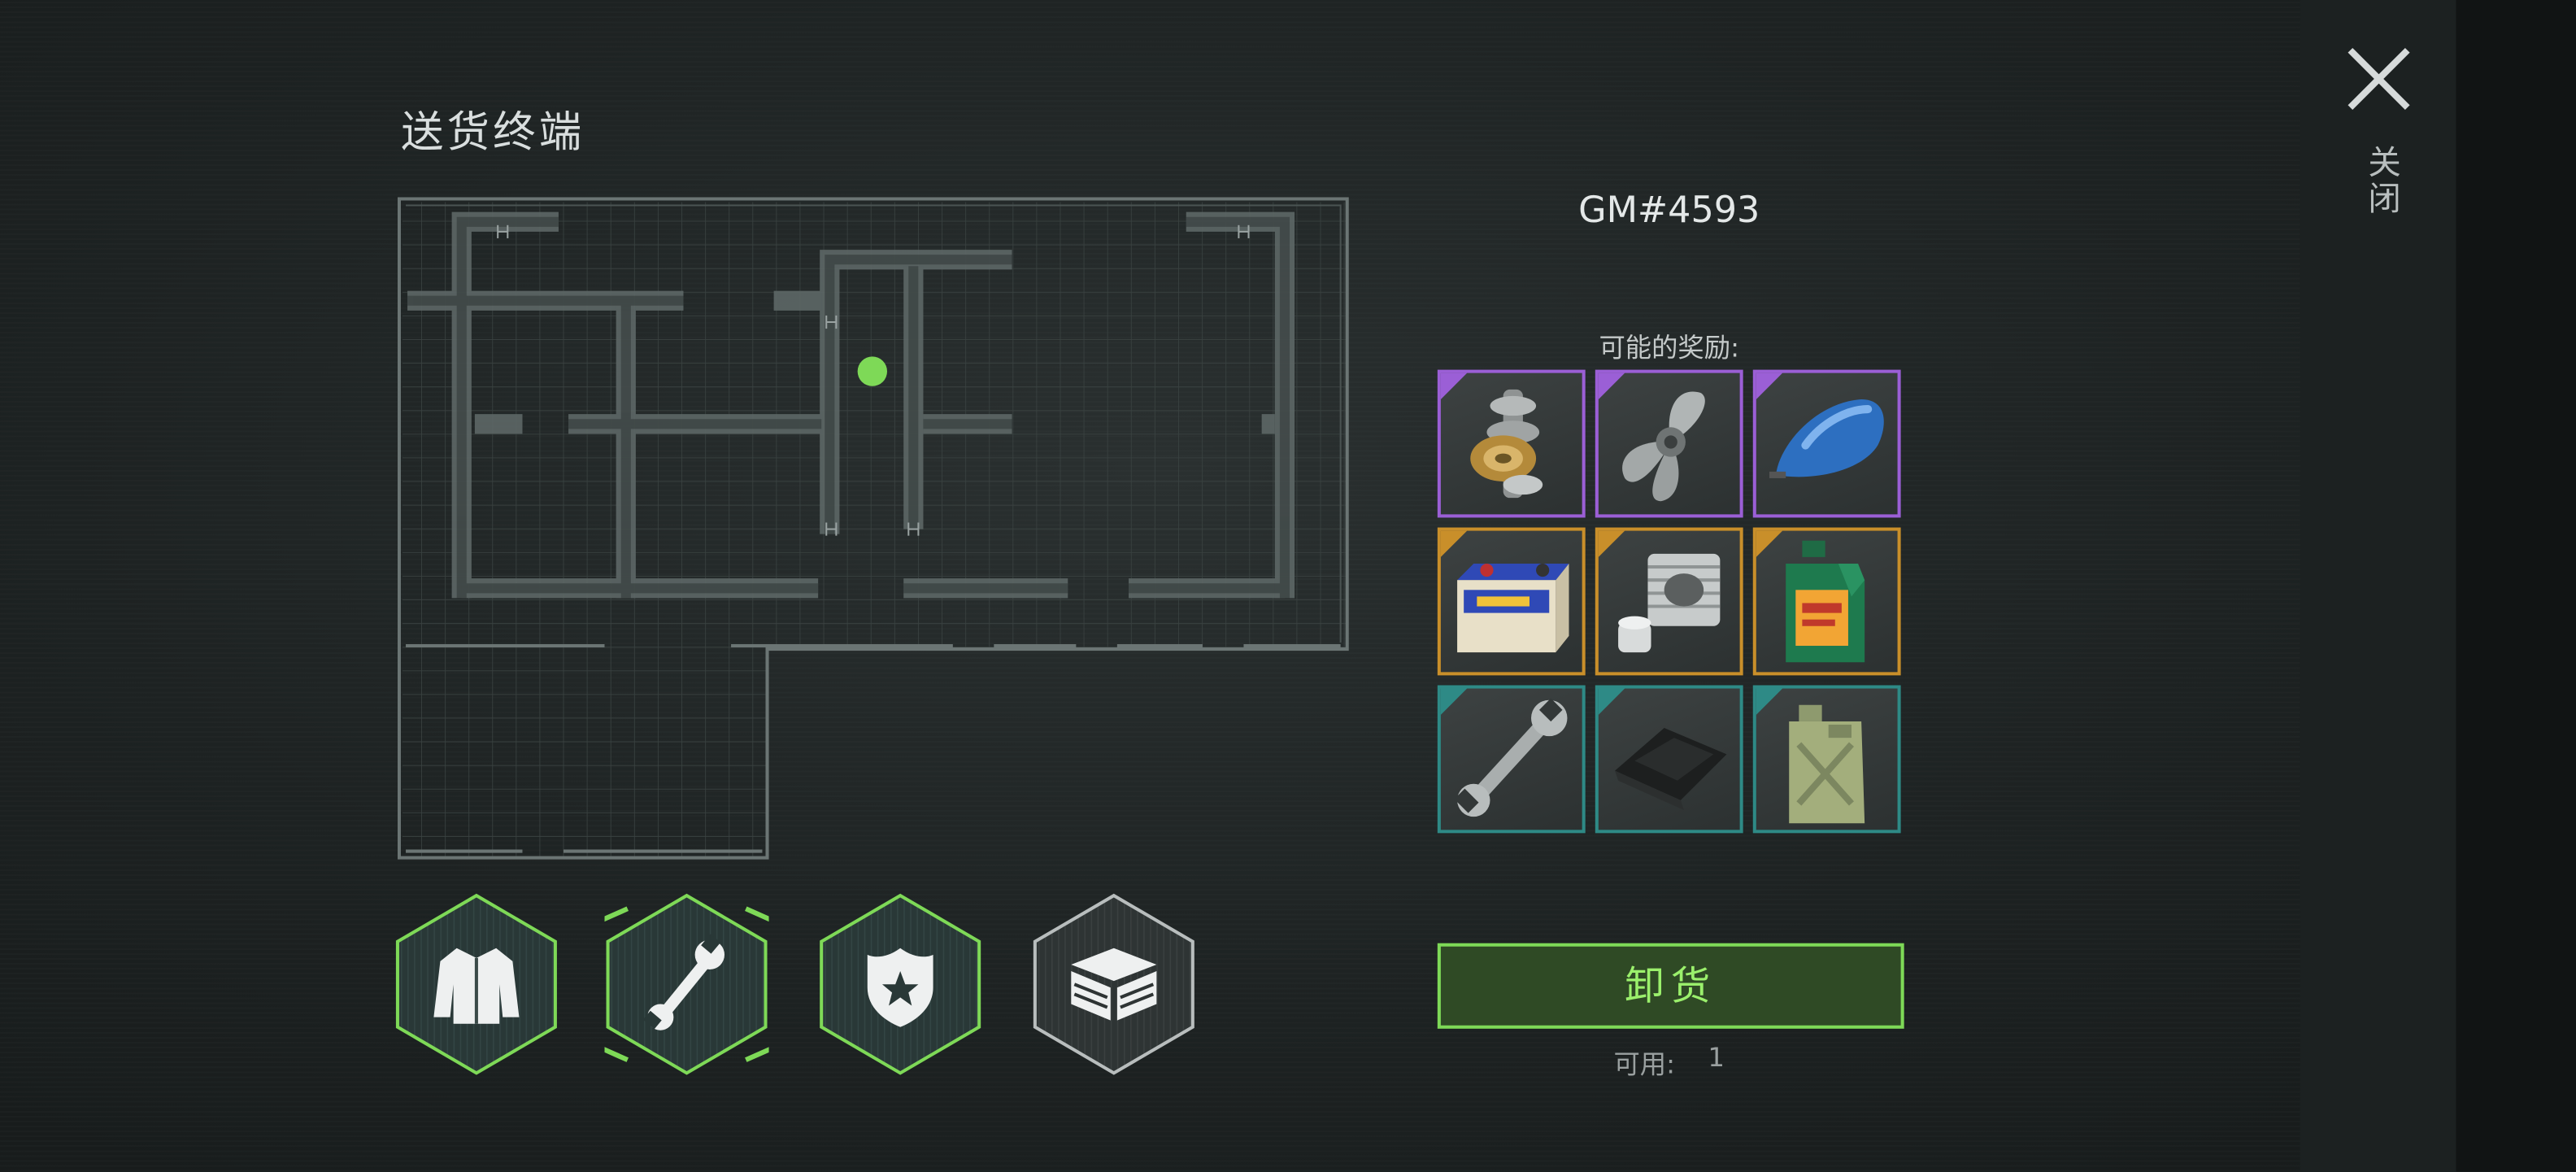 This screenshot has height=1172, width=2576. I want to click on rewards-grid, so click(1674, 606).